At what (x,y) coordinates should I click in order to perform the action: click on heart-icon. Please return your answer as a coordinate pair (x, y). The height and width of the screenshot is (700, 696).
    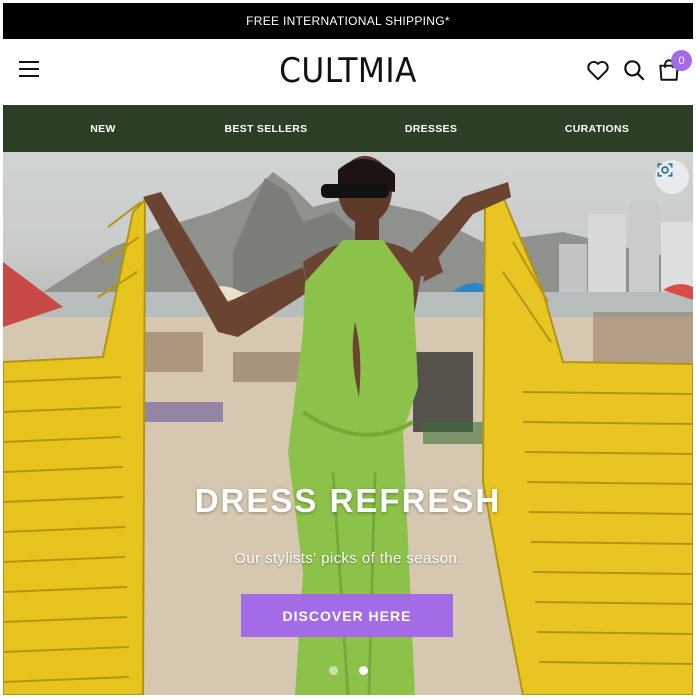
    Looking at the image, I should click on (598, 70).